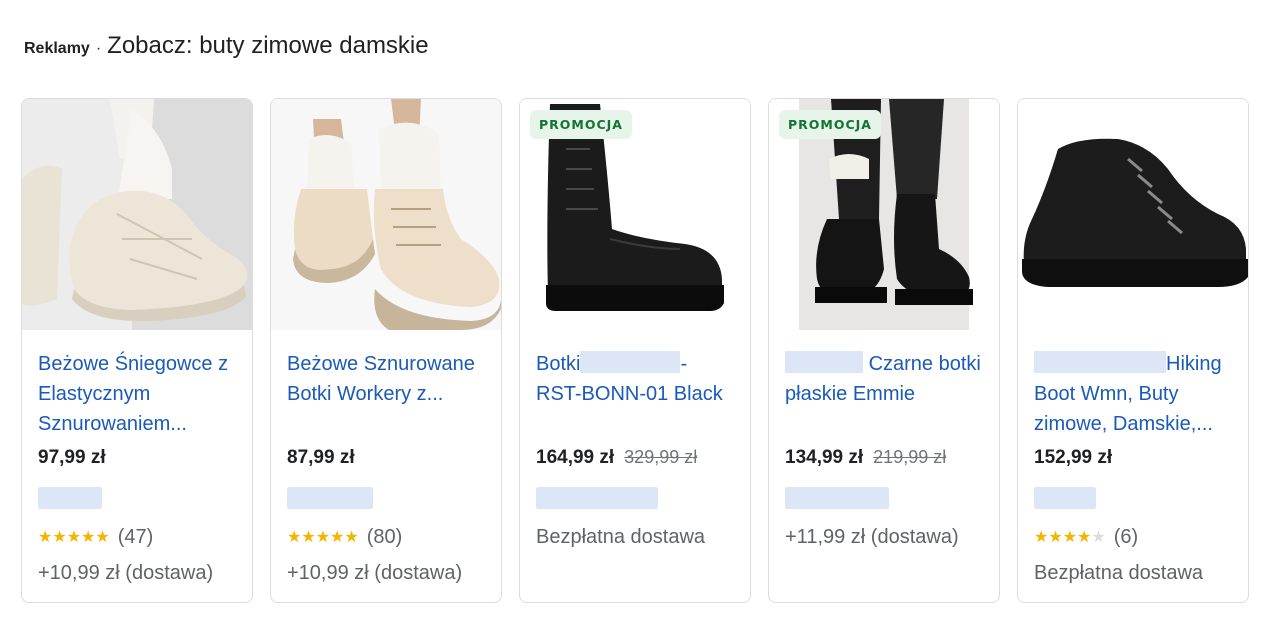 The height and width of the screenshot is (638, 1265). Describe the element at coordinates (872, 537) in the screenshot. I see `shipping-info: +11,99 zł (dostawa)` at that location.